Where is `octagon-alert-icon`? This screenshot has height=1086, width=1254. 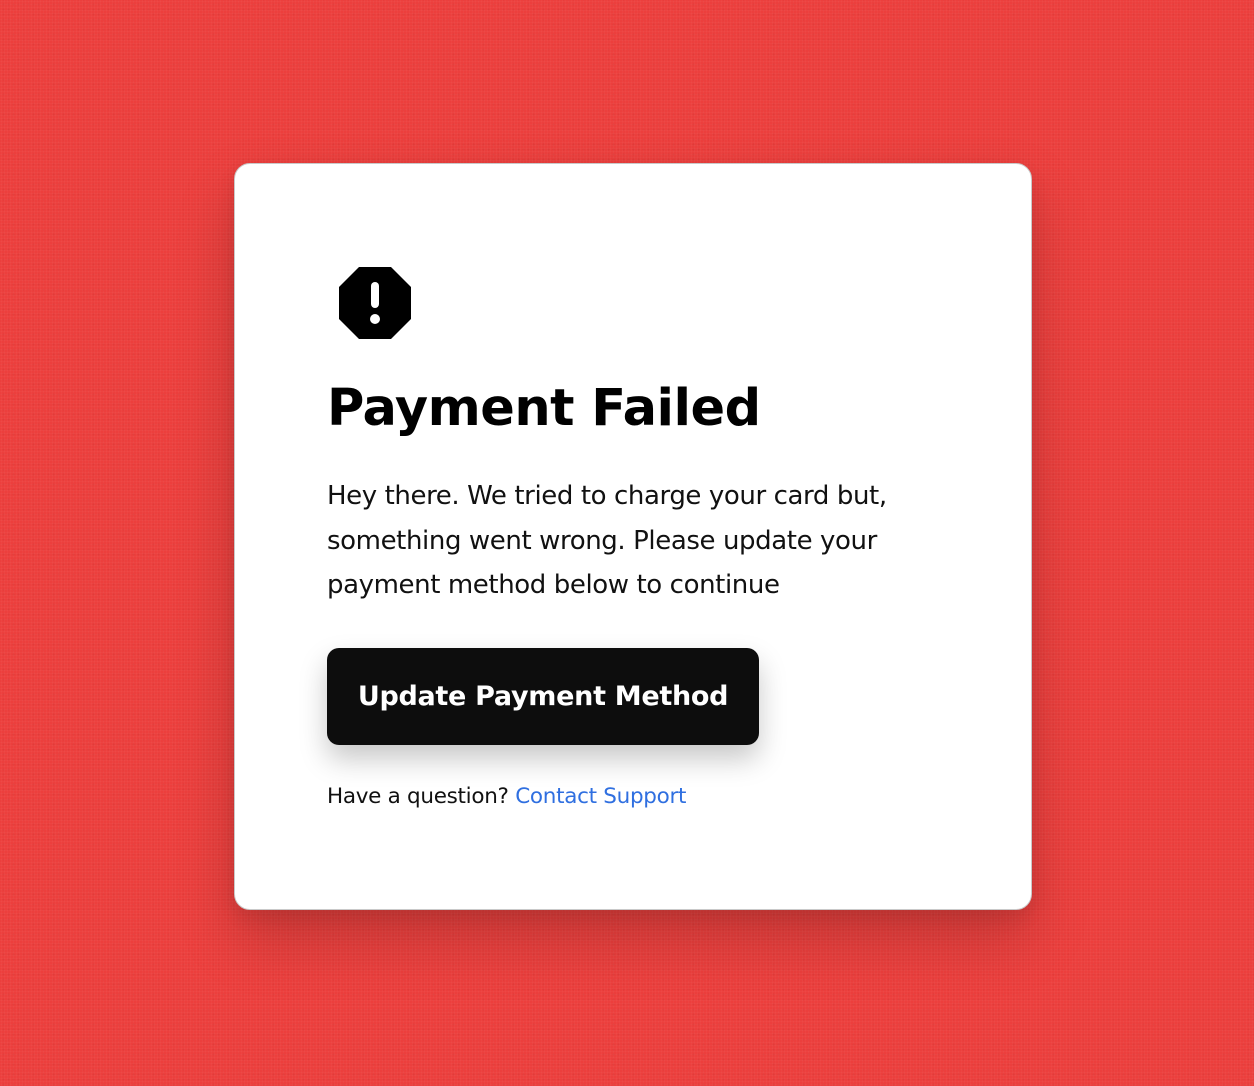
octagon-alert-icon is located at coordinates (375, 303).